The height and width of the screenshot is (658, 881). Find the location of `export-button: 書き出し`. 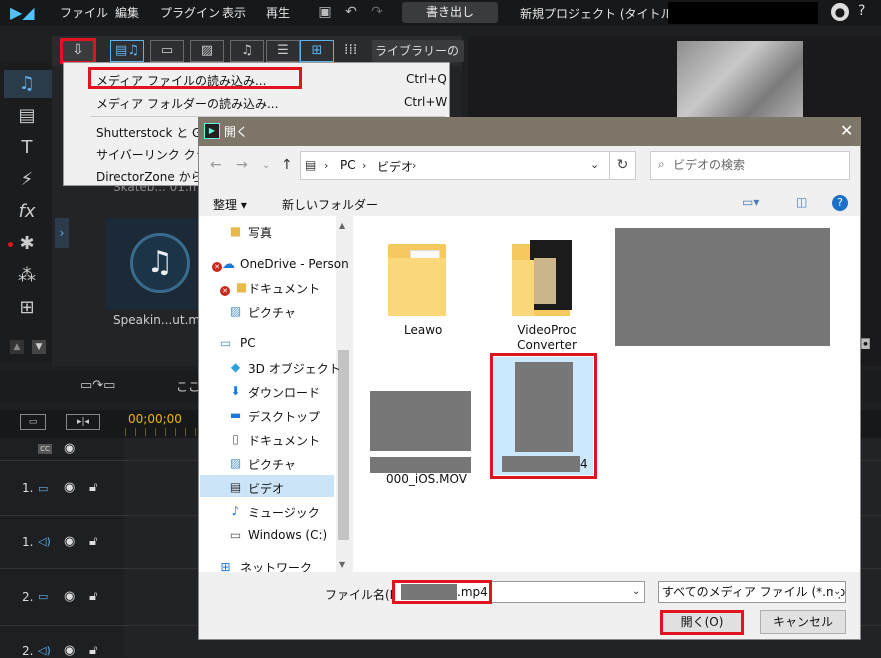

export-button: 書き出し is located at coordinates (450, 12).